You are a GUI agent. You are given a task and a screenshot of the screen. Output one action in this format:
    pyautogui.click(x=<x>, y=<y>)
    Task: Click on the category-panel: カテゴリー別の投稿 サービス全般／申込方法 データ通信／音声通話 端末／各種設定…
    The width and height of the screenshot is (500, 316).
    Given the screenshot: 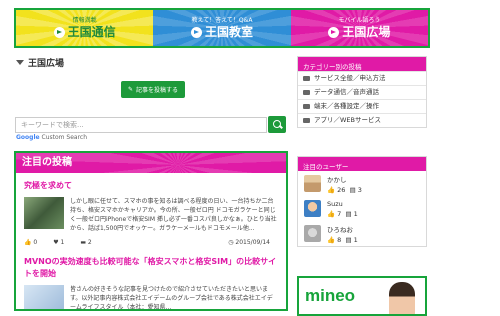 What is the action you would take?
    pyautogui.click(x=362, y=92)
    